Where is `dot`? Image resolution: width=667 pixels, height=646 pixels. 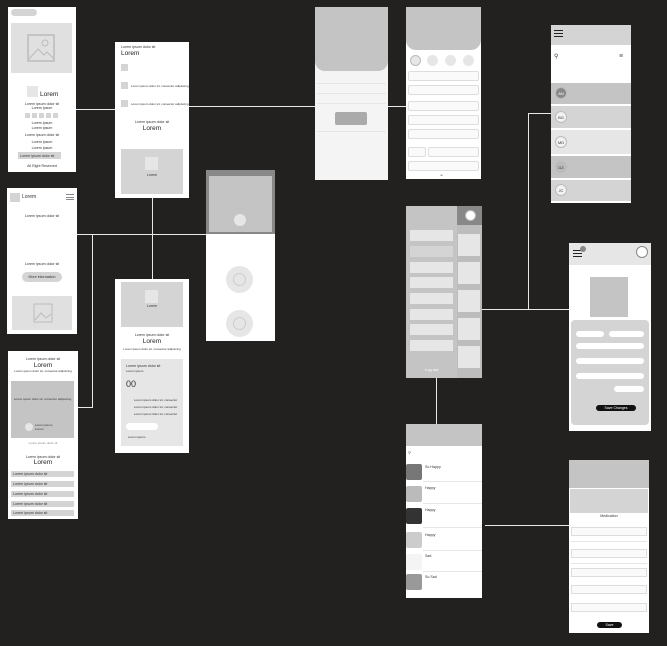
dot is located at coordinates (41, 115).